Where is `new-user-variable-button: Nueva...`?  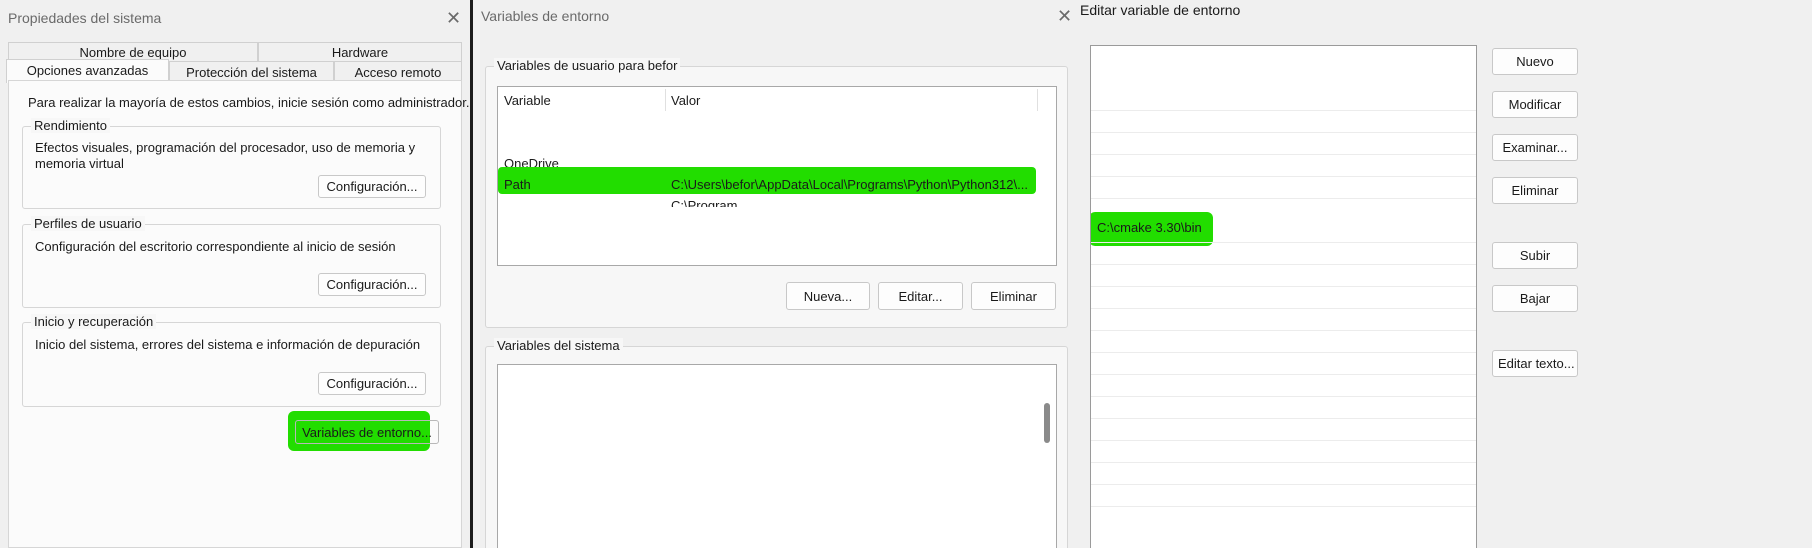 new-user-variable-button: Nueva... is located at coordinates (828, 296).